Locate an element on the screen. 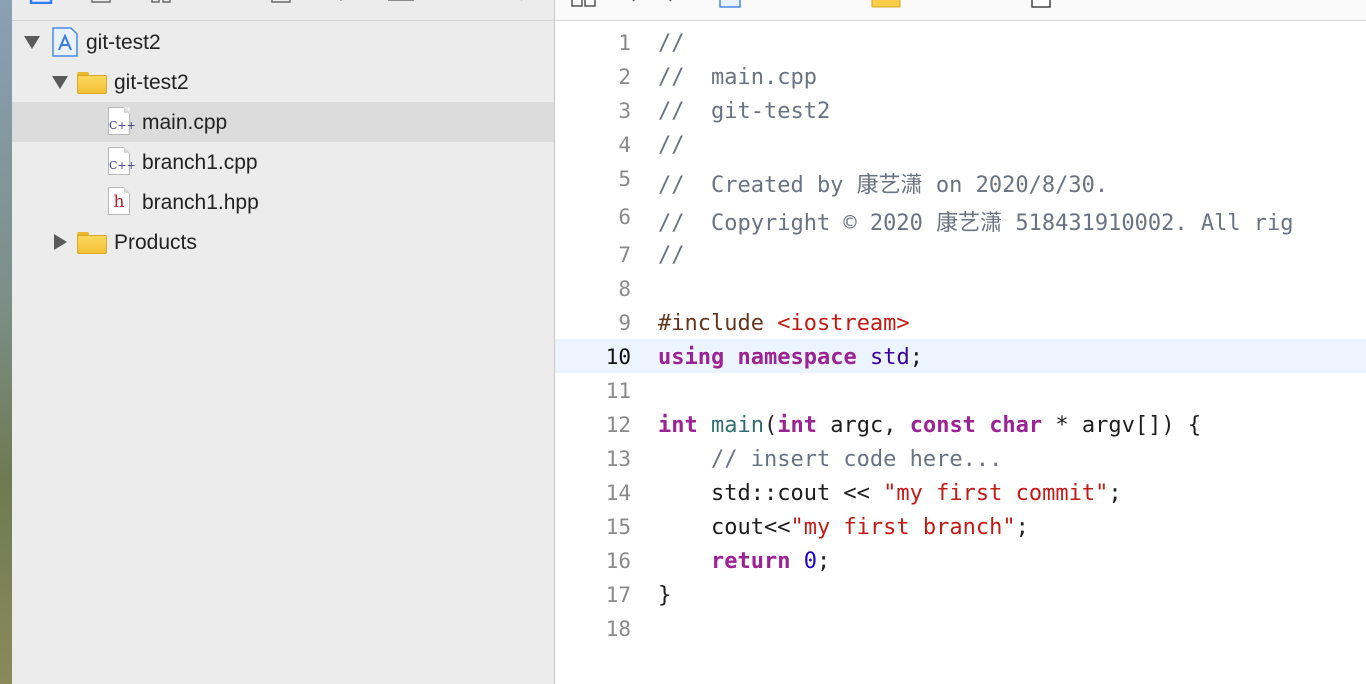 This screenshot has width=1366, height=684. navigator-item-label: git-test2 is located at coordinates (151, 82).